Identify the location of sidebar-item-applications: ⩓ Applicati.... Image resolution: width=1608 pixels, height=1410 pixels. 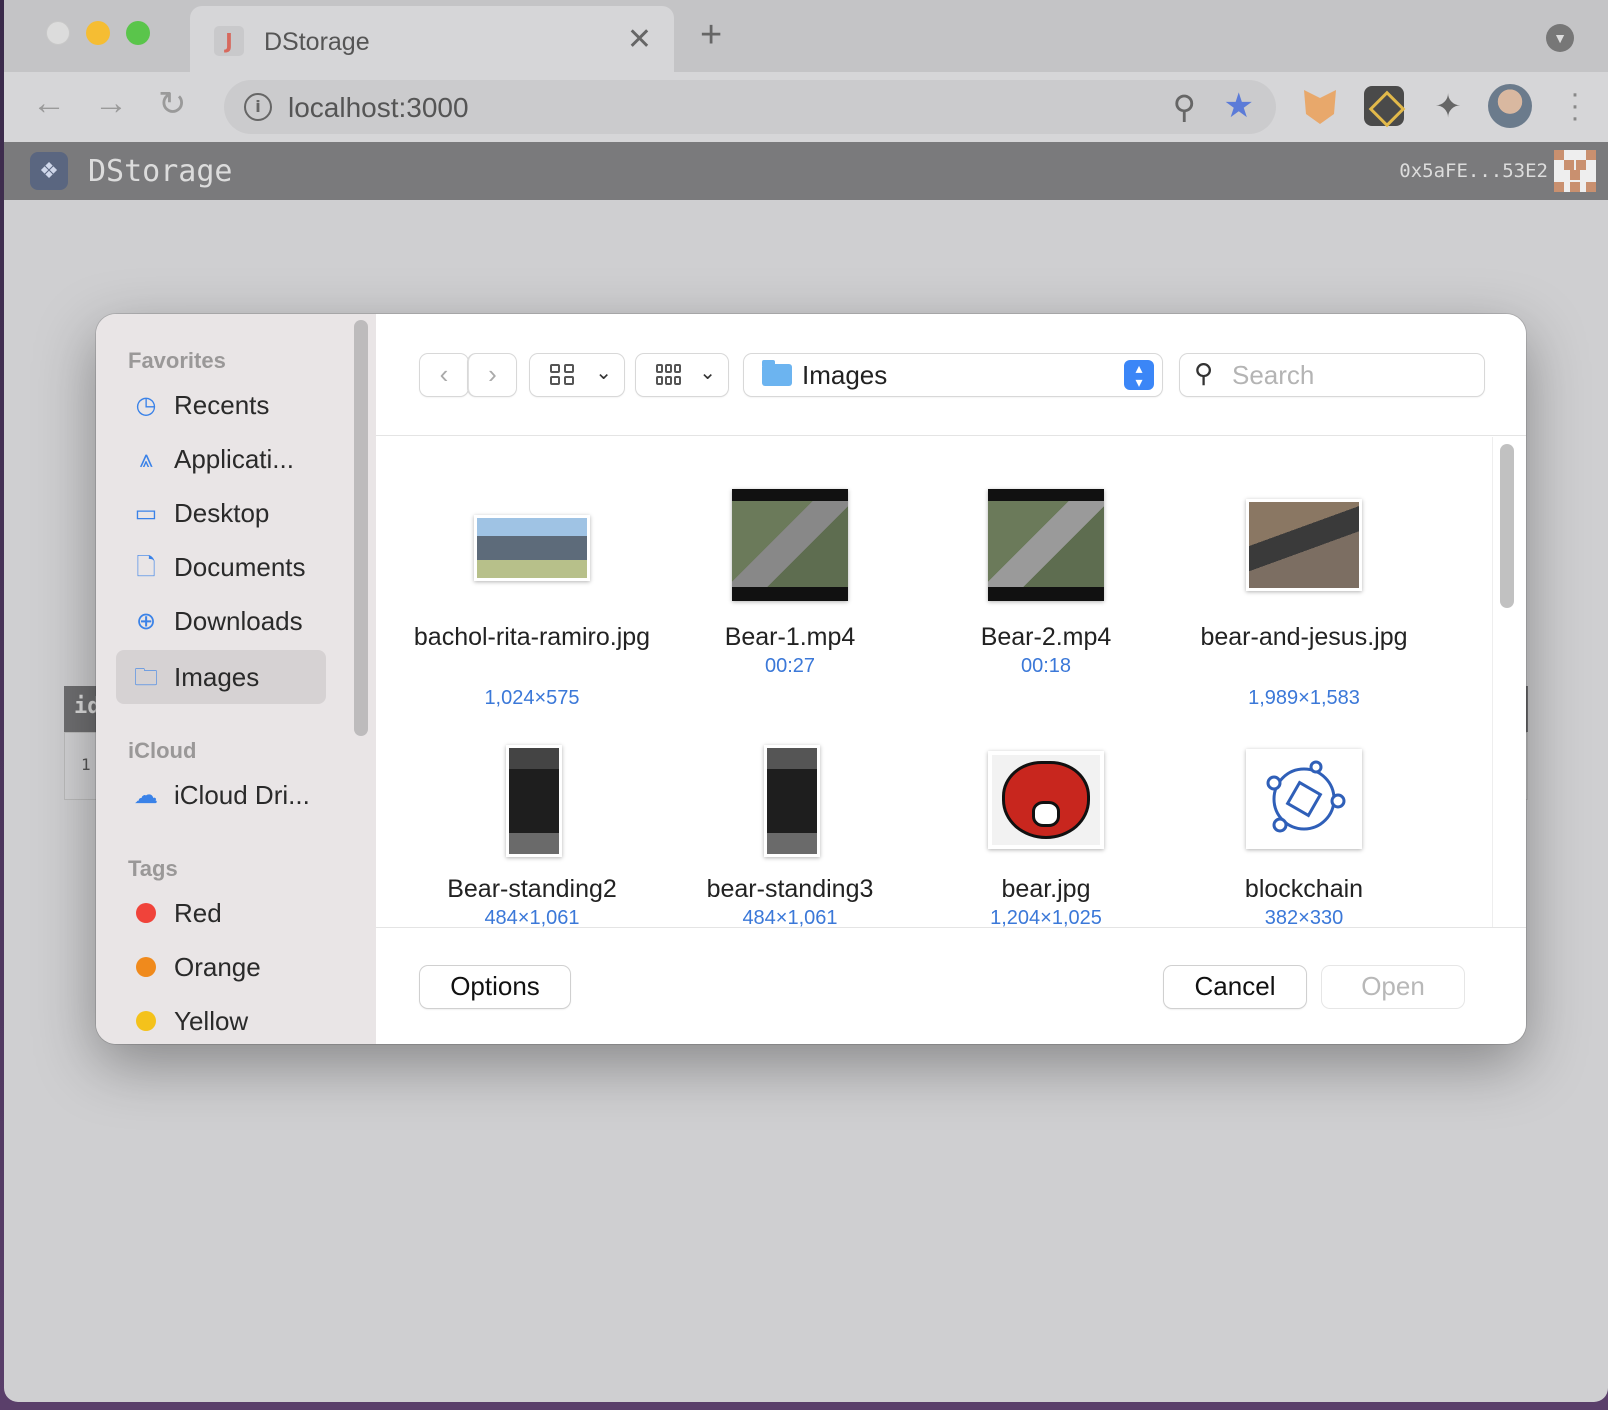
(221, 459).